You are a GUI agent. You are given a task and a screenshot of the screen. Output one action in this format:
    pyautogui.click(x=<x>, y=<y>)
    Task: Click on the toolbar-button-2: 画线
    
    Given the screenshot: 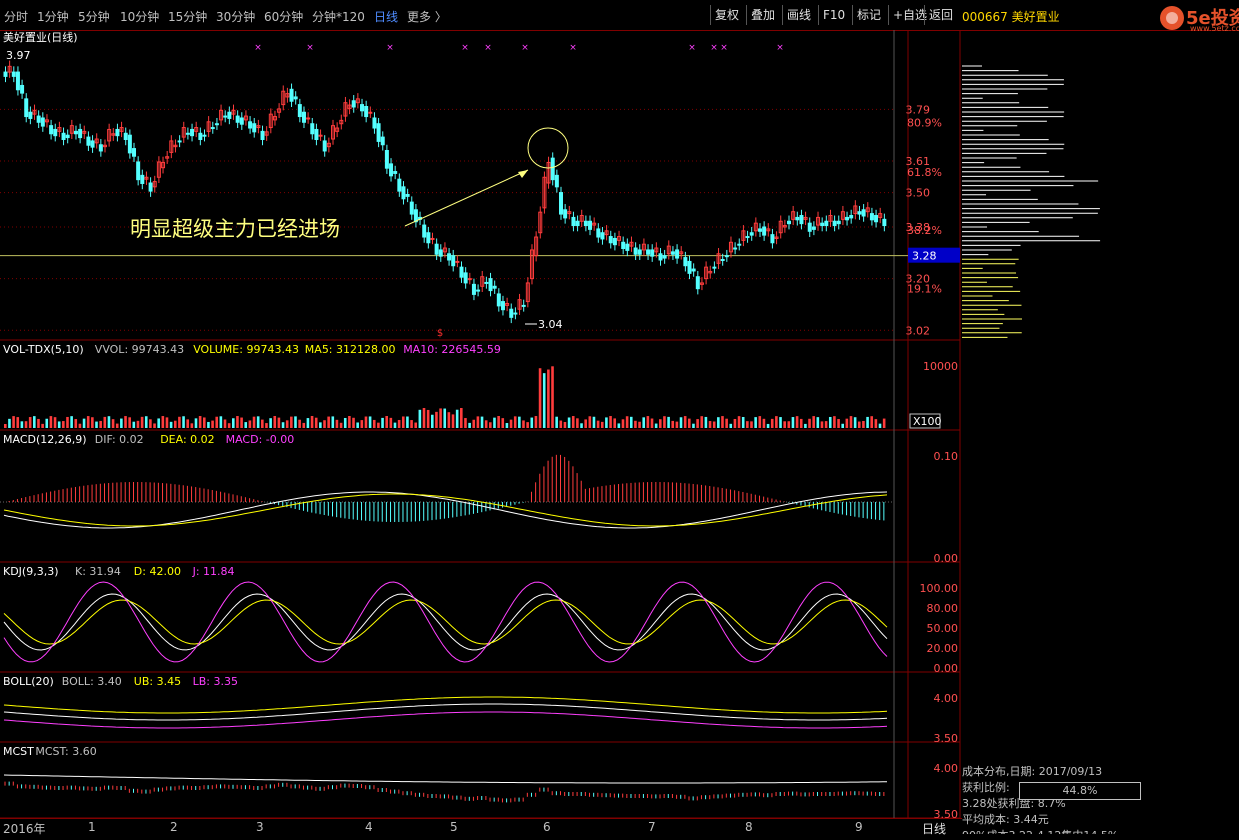 What is the action you would take?
    pyautogui.click(x=798, y=15)
    